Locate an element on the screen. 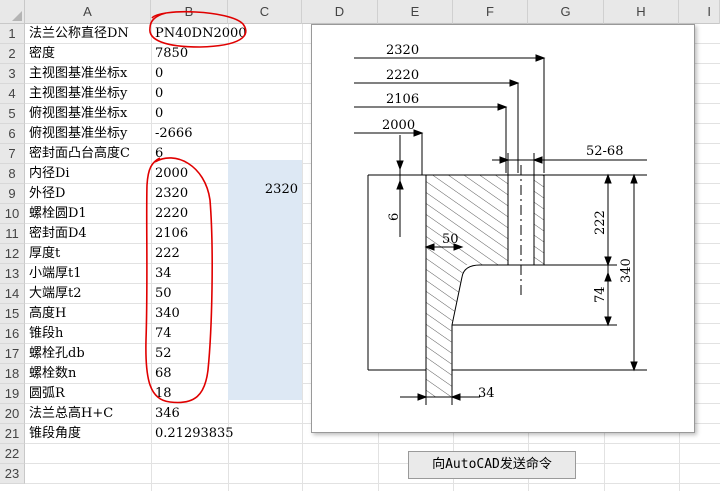 Image resolution: width=720 pixels, height=491 pixels. label-340: 340 is located at coordinates (626, 270).